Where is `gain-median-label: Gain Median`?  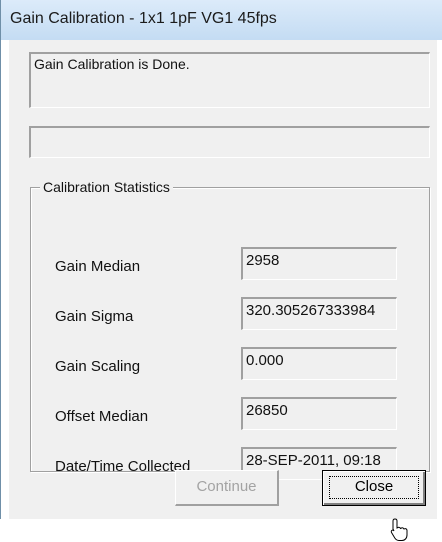 gain-median-label: Gain Median is located at coordinates (98, 266).